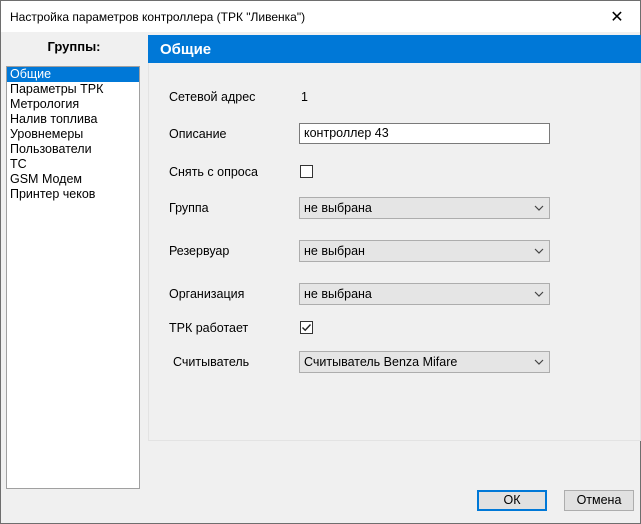  What do you see at coordinates (424, 251) in the screenshot?
I see `tank-select: не выбран` at bounding box center [424, 251].